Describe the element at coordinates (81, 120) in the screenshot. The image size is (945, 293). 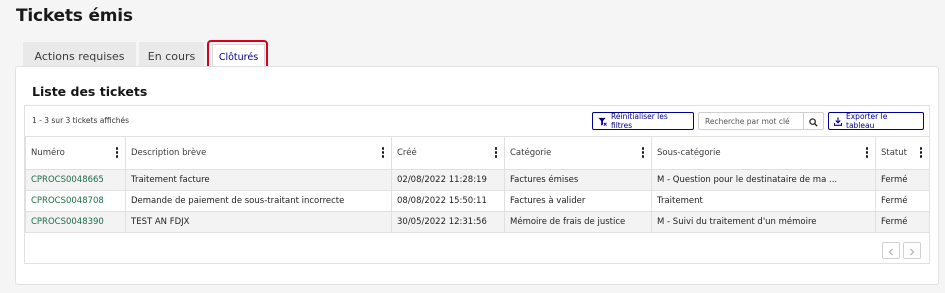
I see `ticket-count: 1 - 3 sur 3 tickets affichés` at that location.